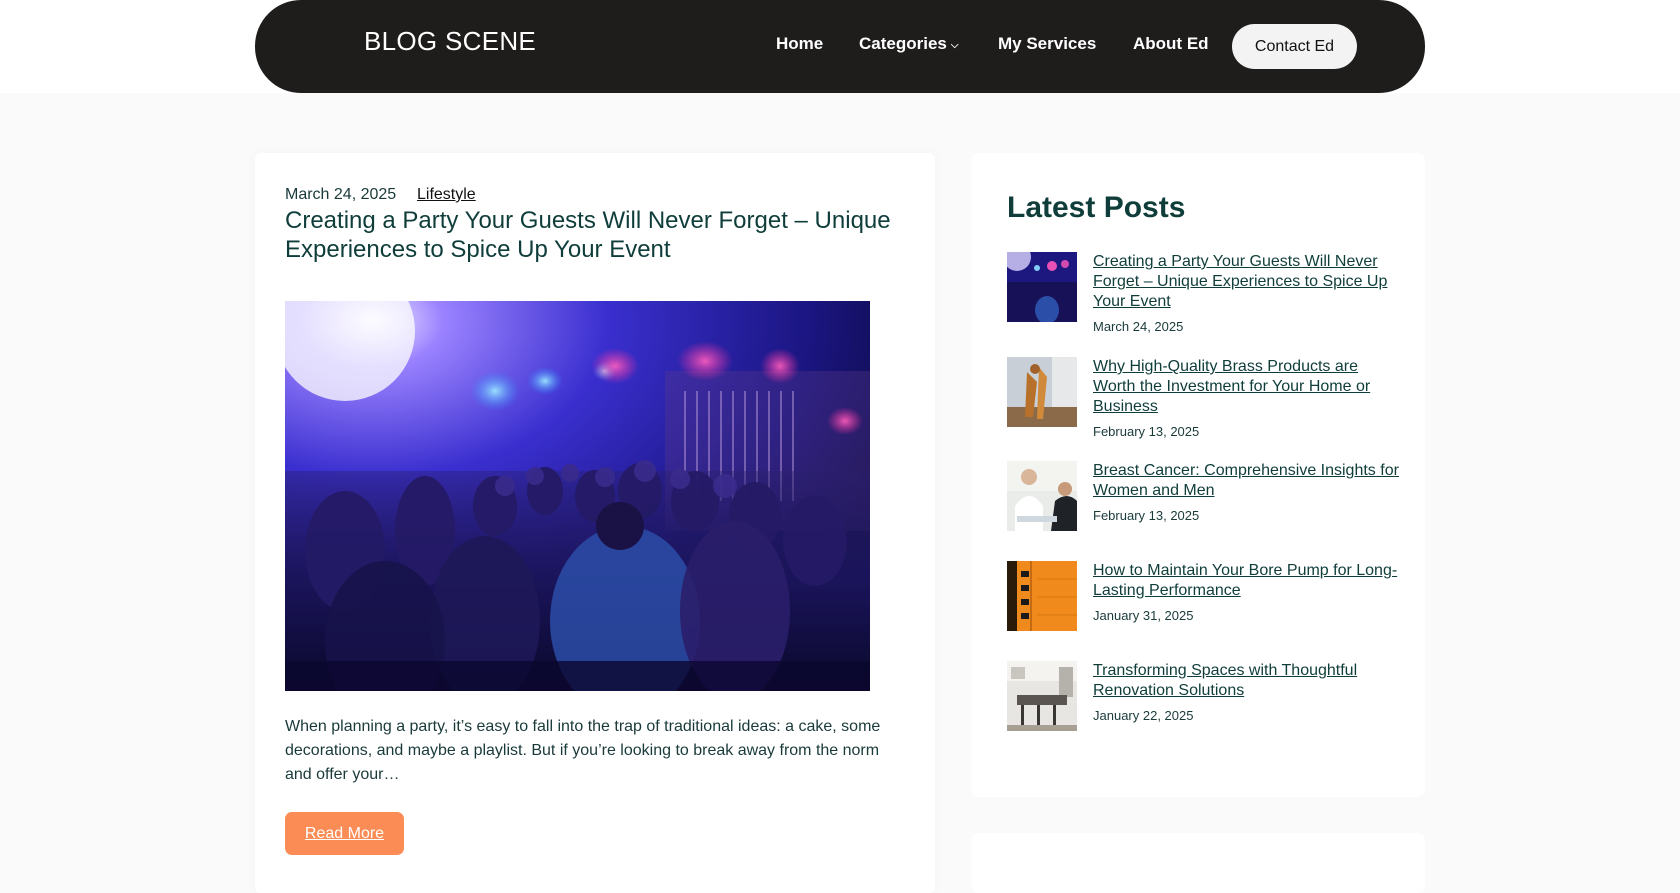 This screenshot has height=893, width=1680. Describe the element at coordinates (341, 194) in the screenshot. I see `post-date: March 24, 2025` at that location.